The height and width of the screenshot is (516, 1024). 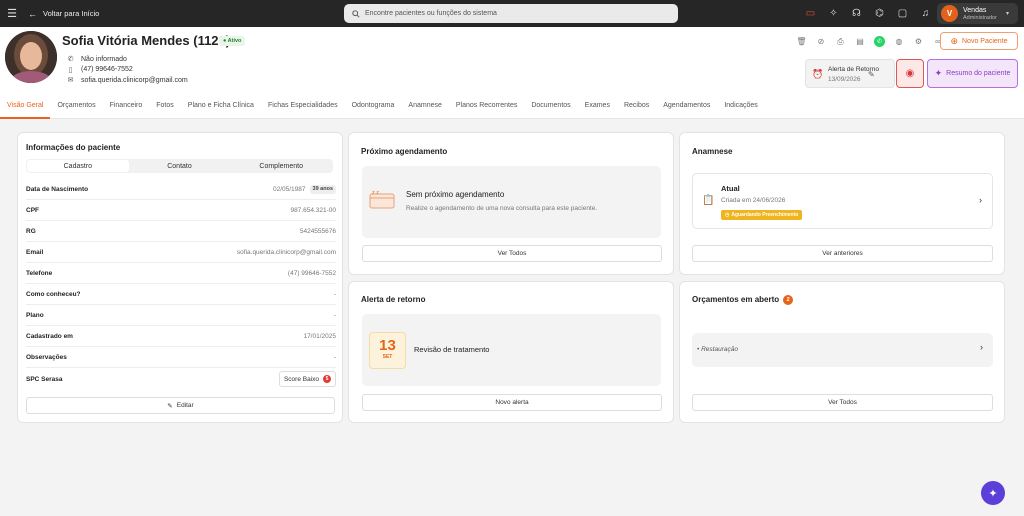 What do you see at coordinates (289, 189) in the screenshot?
I see `info-row-value: 02/05/1987` at bounding box center [289, 189].